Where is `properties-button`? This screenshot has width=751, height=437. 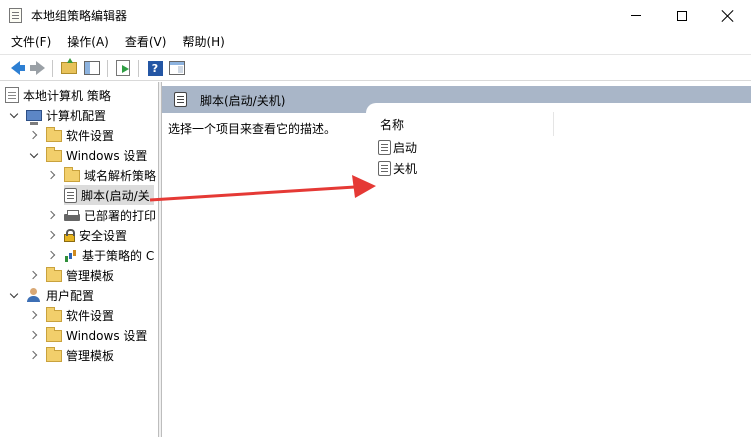
properties-button is located at coordinates (177, 68).